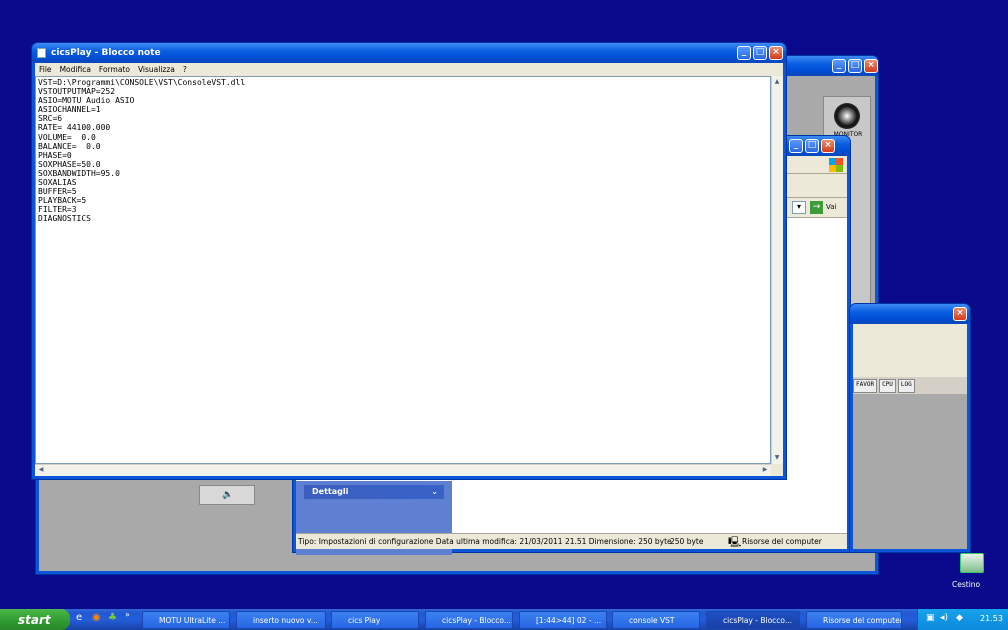 The width and height of the screenshot is (1008, 630). I want to click on details-header: Dettagli ⌄, so click(374, 492).